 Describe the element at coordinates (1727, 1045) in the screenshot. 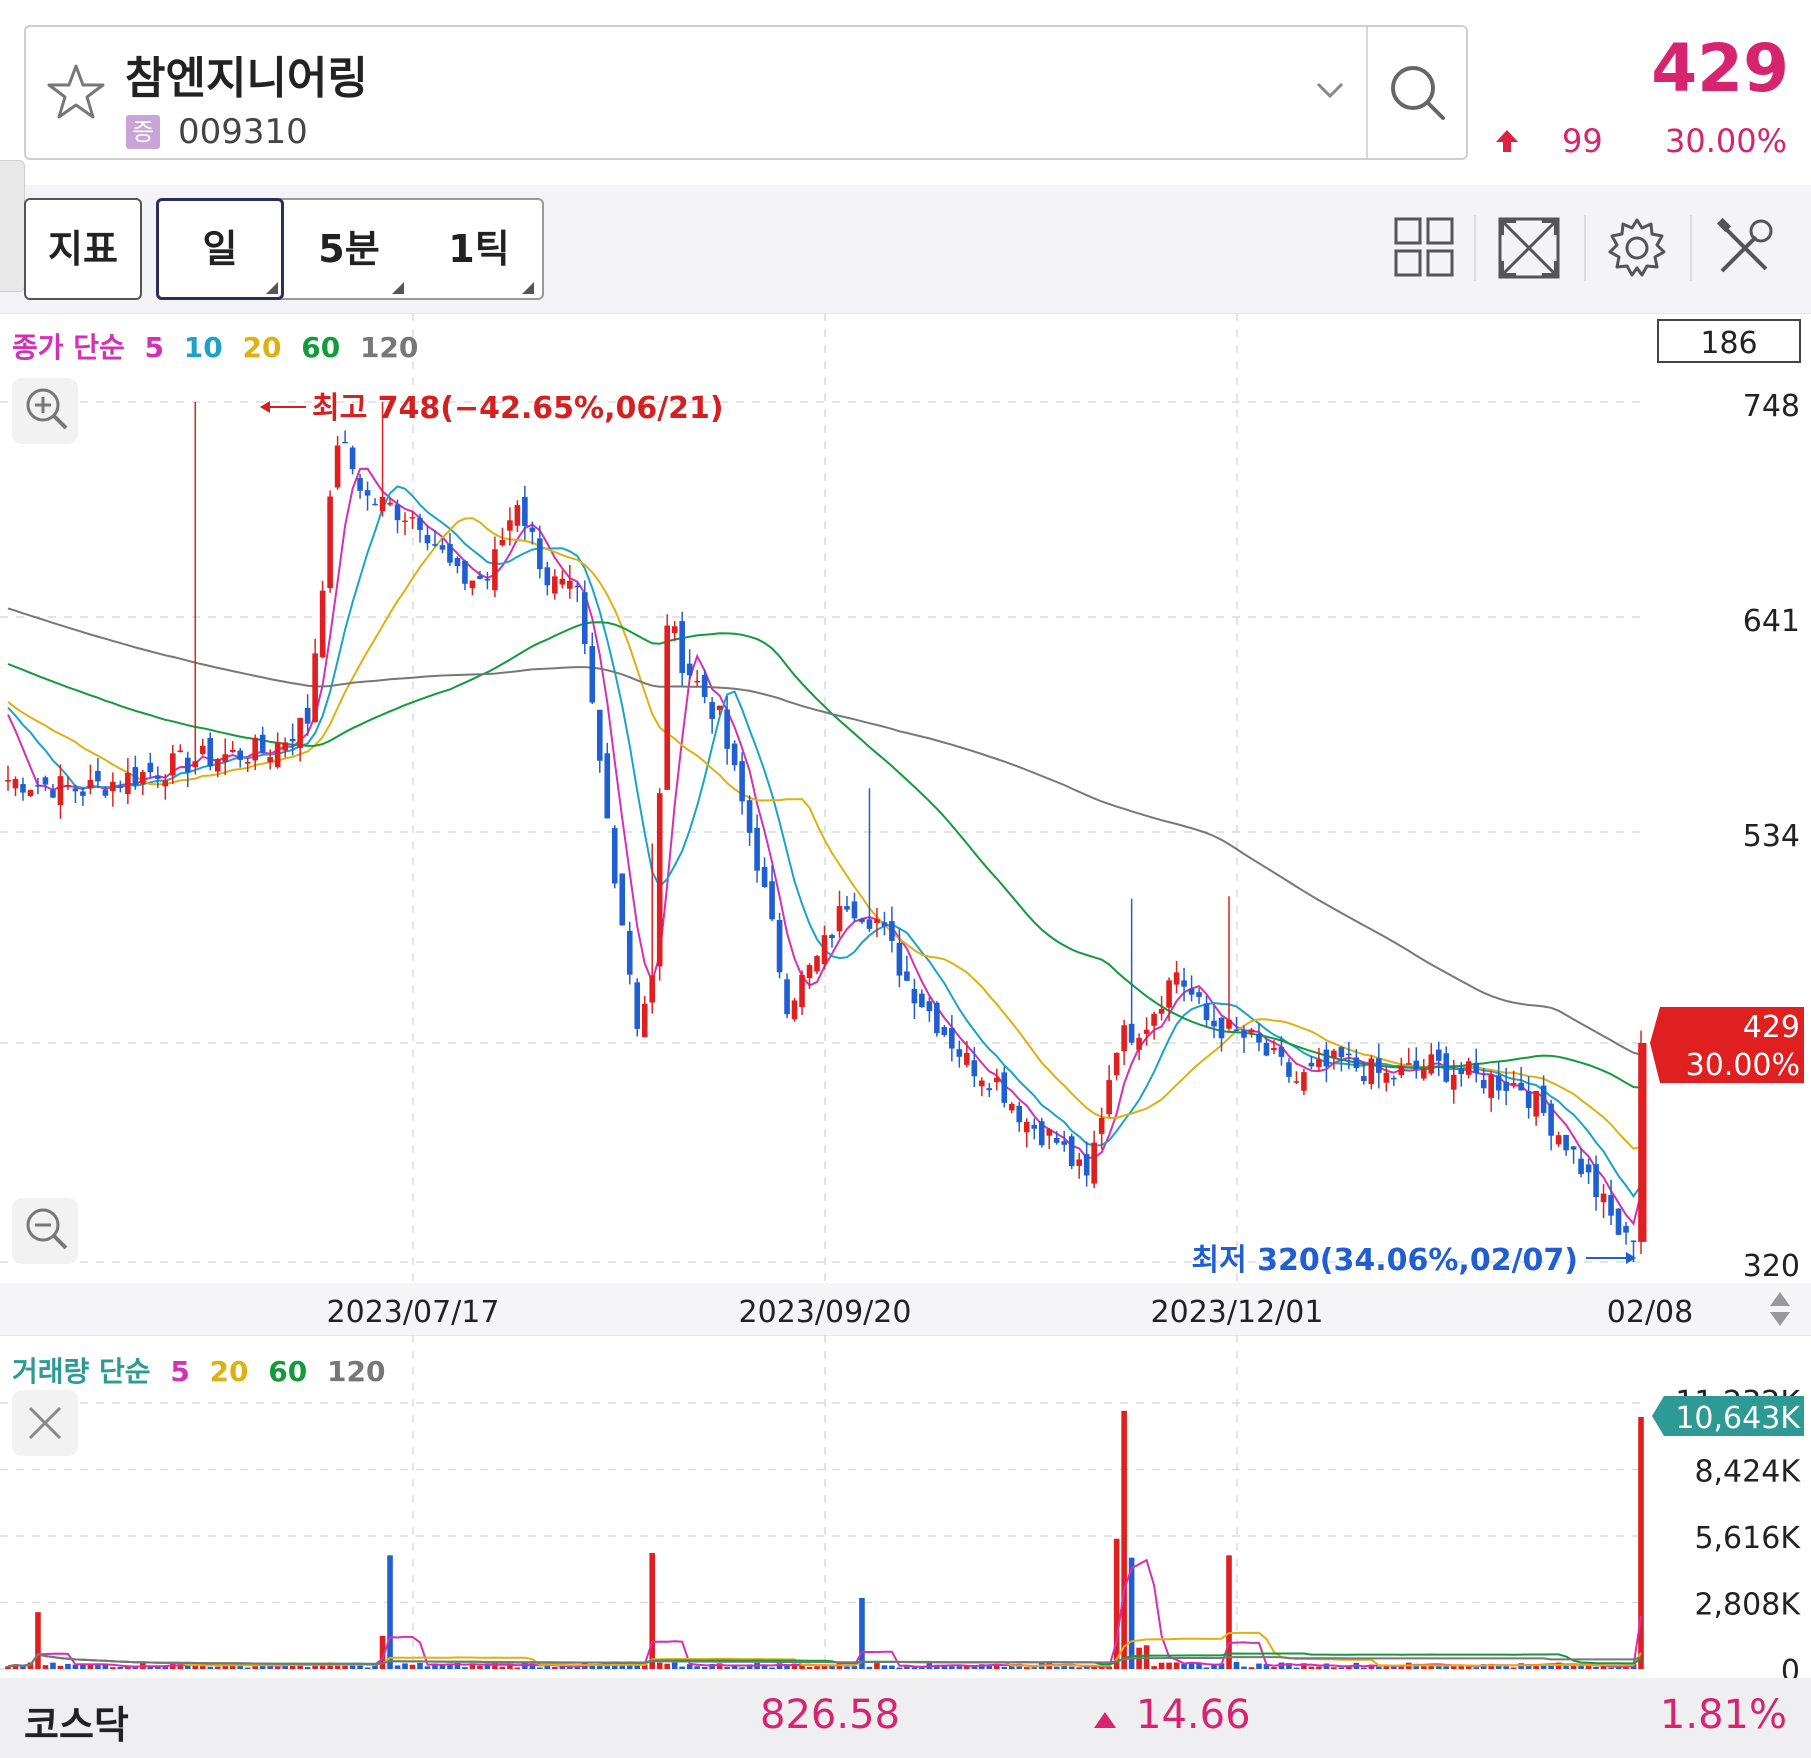

I see `current-price-tag: 429 30.00%` at that location.